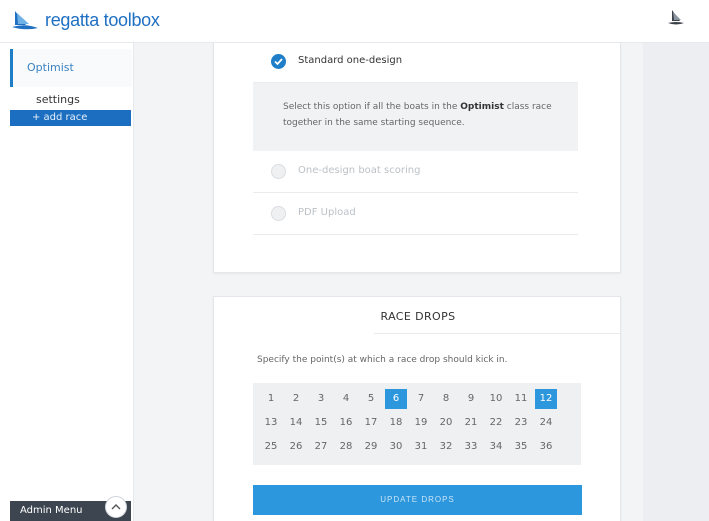 This screenshot has width=709, height=521. I want to click on drop-number-11: 11, so click(521, 399).